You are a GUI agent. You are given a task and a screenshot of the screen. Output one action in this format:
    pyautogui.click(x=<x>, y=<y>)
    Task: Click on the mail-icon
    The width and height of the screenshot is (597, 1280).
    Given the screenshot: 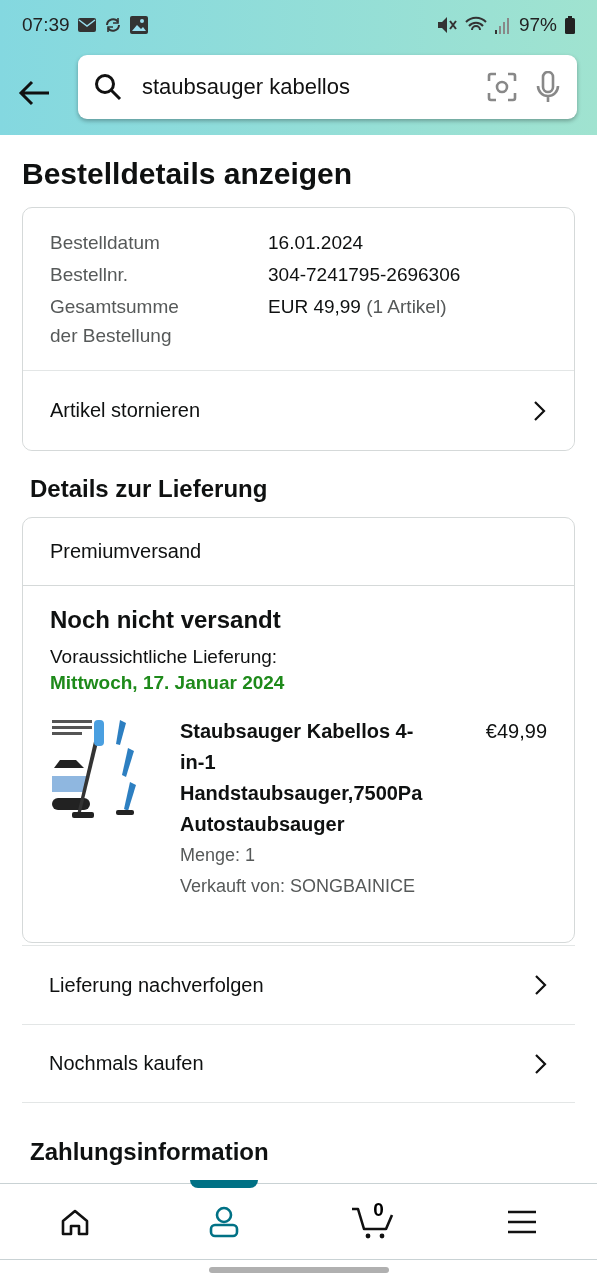 What is the action you would take?
    pyautogui.click(x=86, y=25)
    